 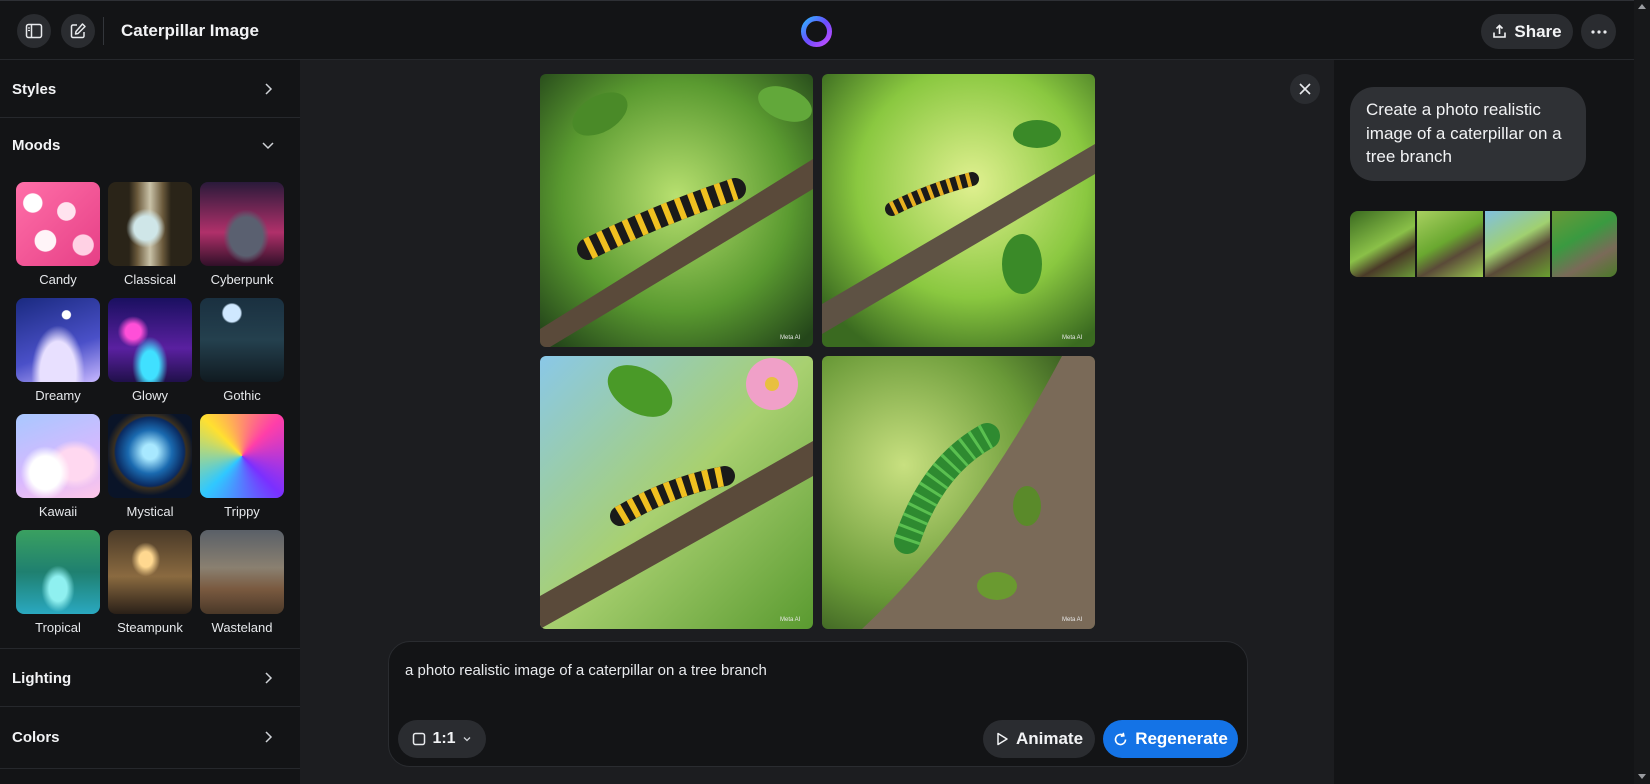 I want to click on page-scrollbar, so click(x=1642, y=392).